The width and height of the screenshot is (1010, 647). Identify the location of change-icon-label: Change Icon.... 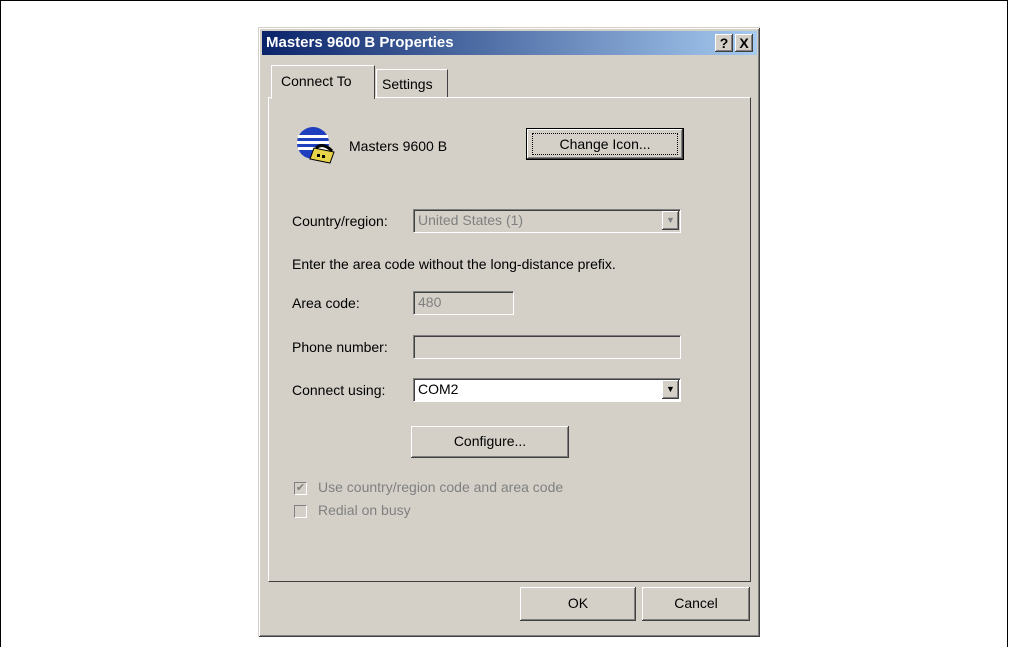
(605, 144).